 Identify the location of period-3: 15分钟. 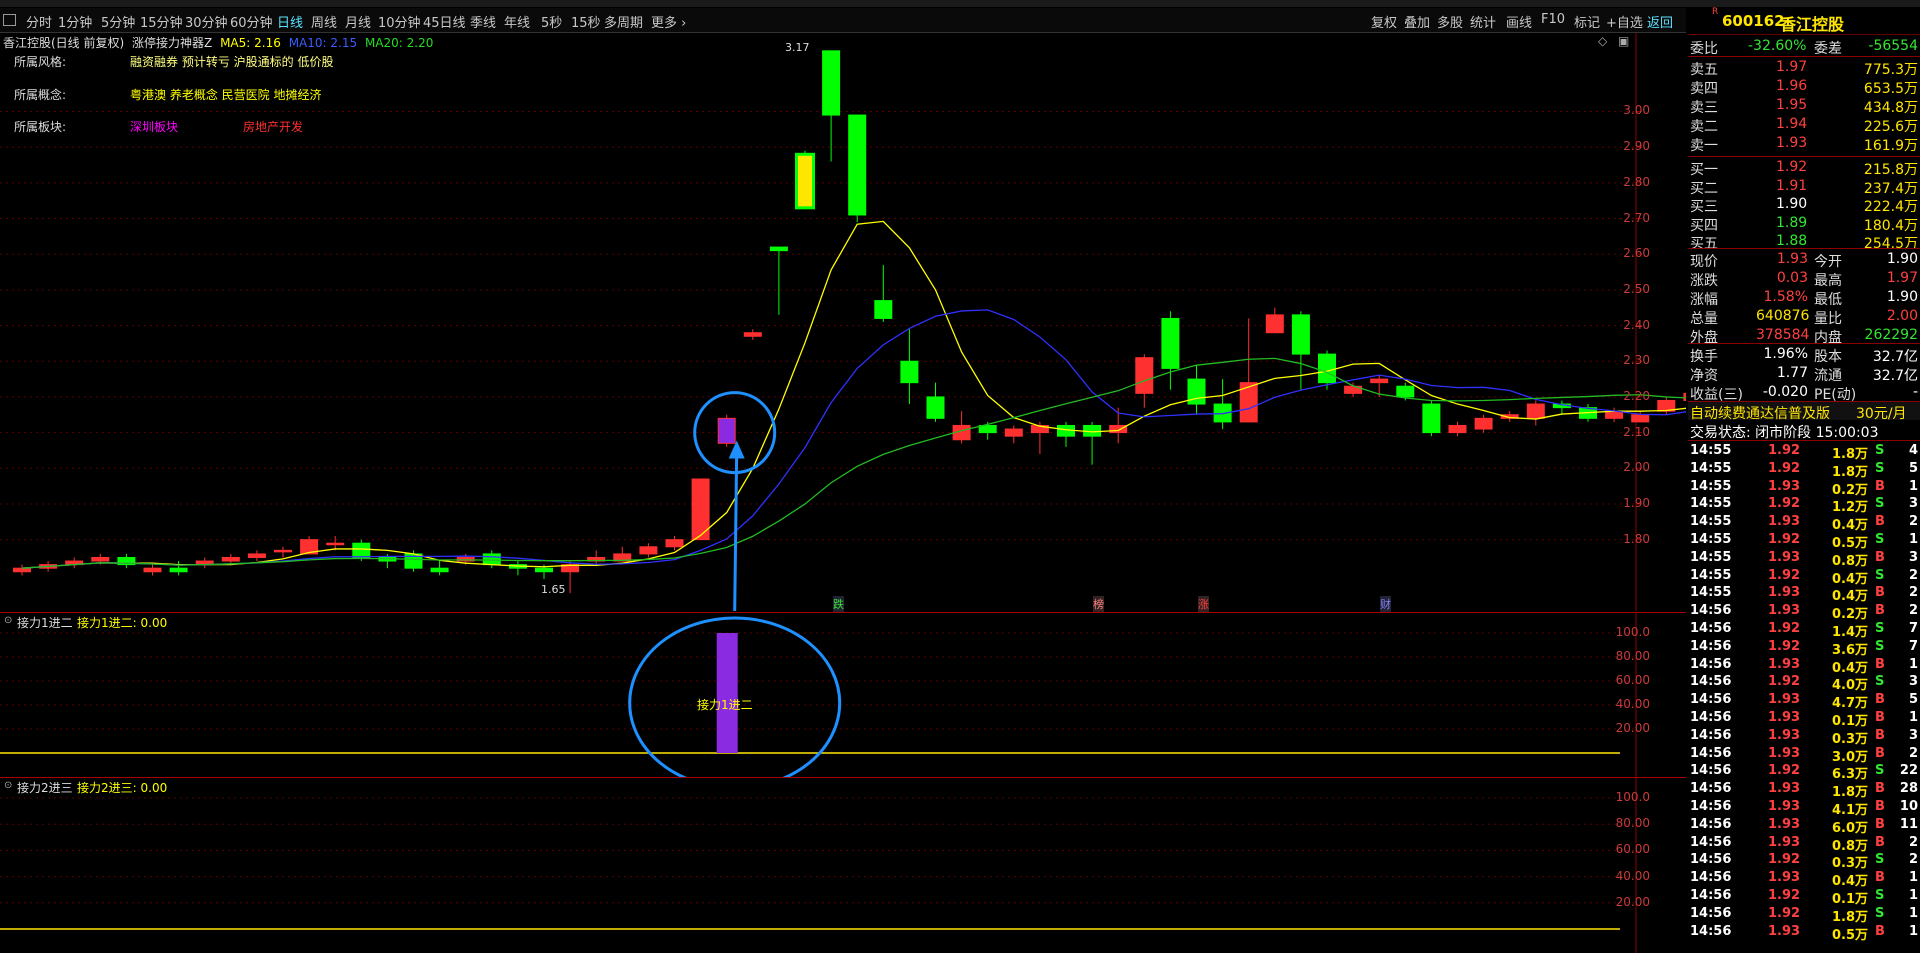
(161, 21).